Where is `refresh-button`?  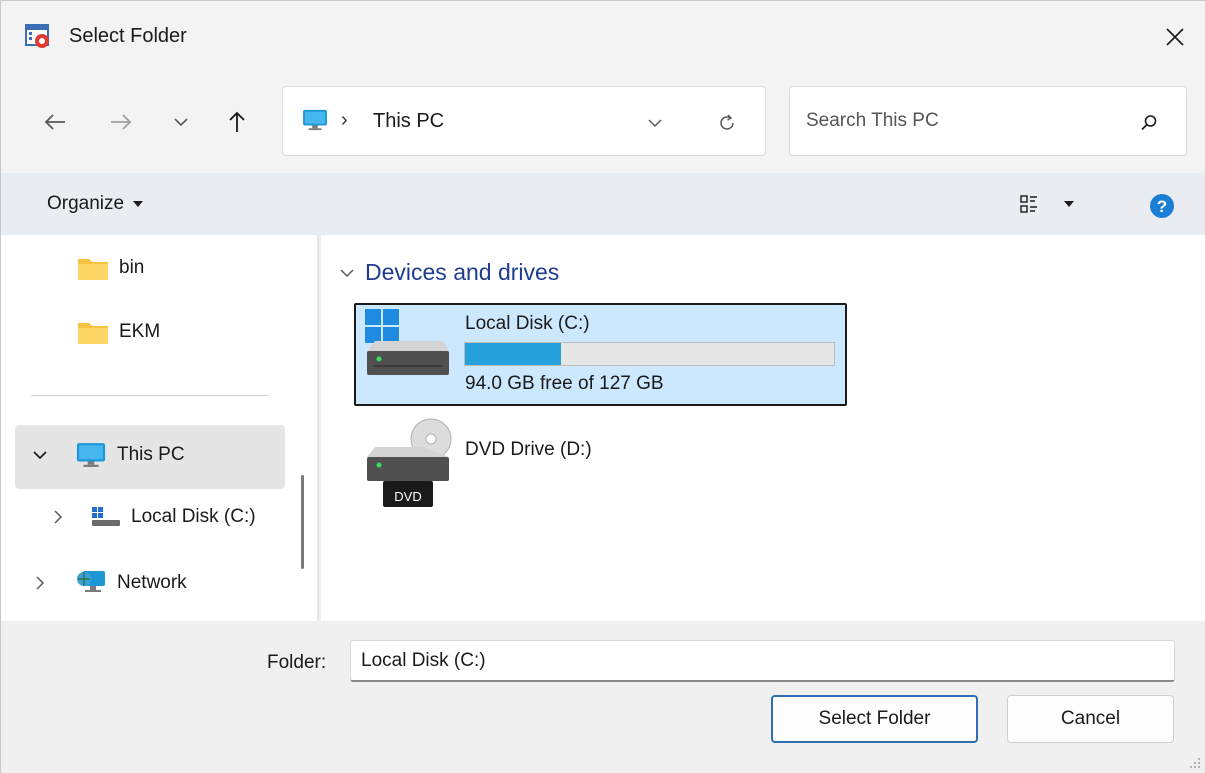
refresh-button is located at coordinates (727, 123).